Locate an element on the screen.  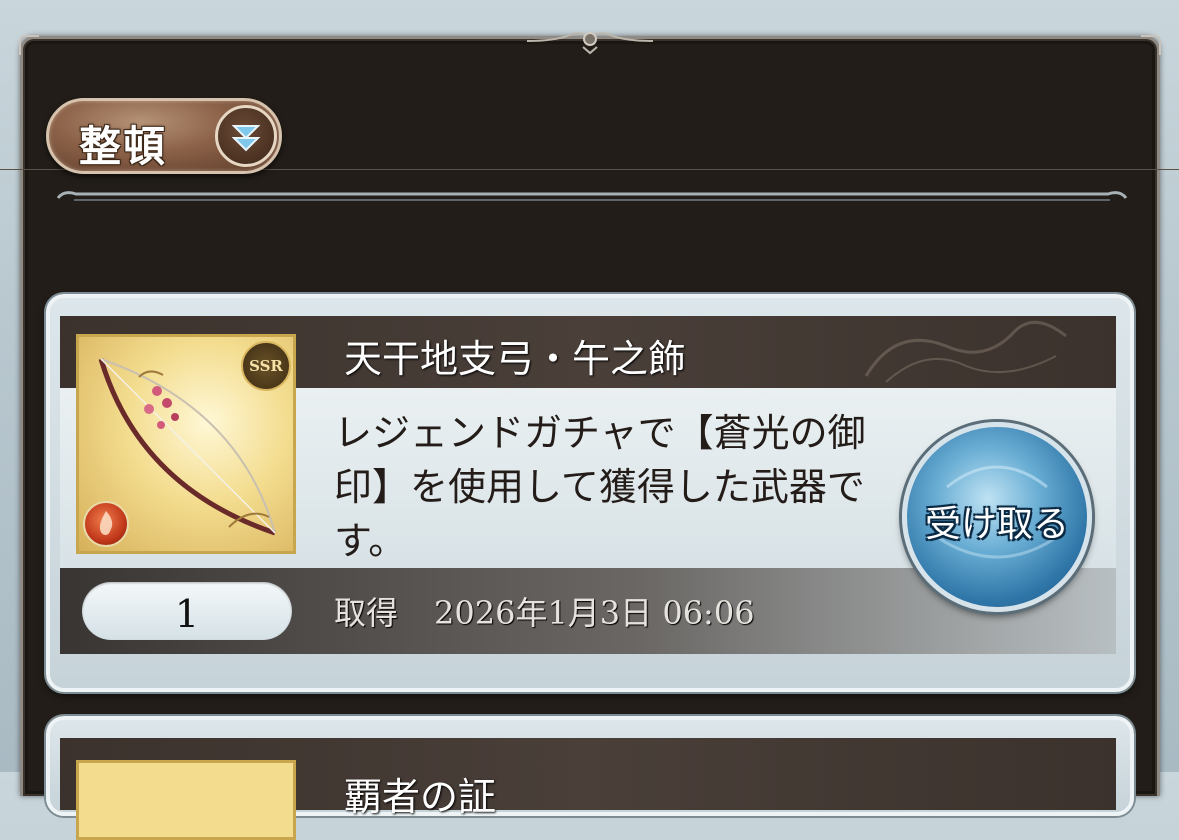
item-description: レジェンドガチャで【蒼光の御印】を使用して獲得した武器です。 is located at coordinates (600, 487).